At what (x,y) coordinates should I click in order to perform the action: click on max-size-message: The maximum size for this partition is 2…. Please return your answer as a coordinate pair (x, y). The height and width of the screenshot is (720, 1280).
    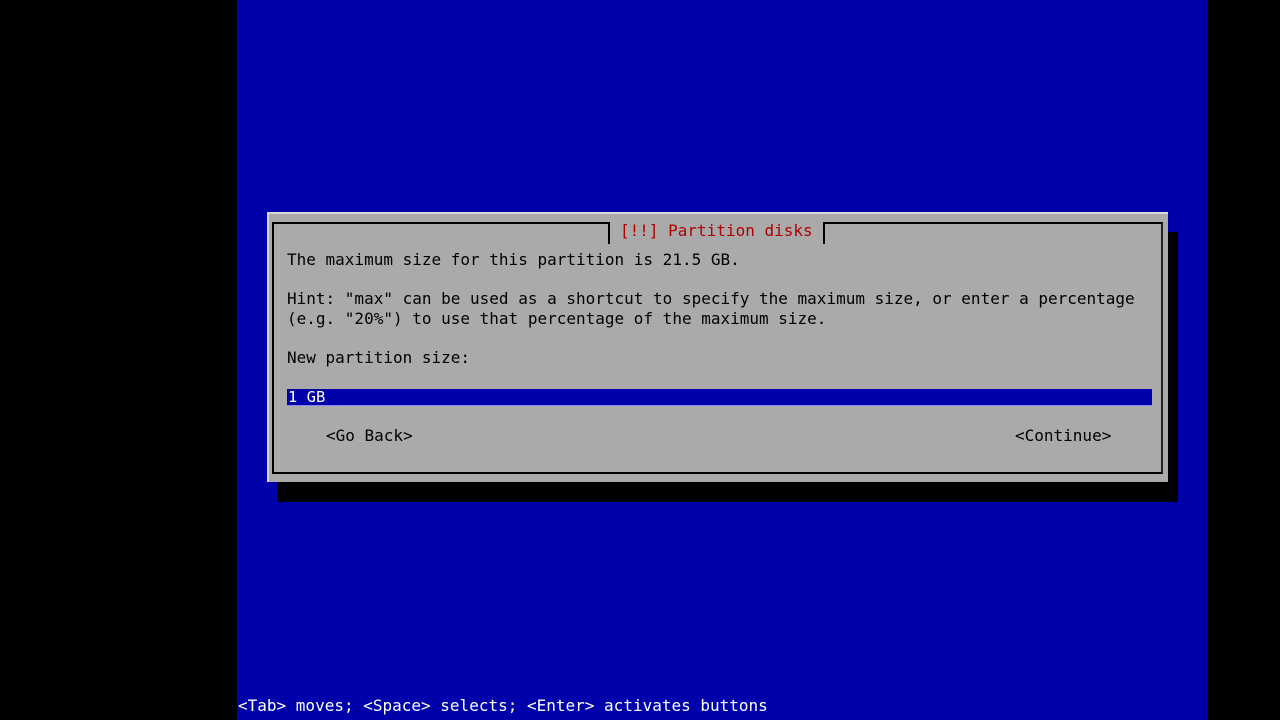
    Looking at the image, I should click on (513, 259).